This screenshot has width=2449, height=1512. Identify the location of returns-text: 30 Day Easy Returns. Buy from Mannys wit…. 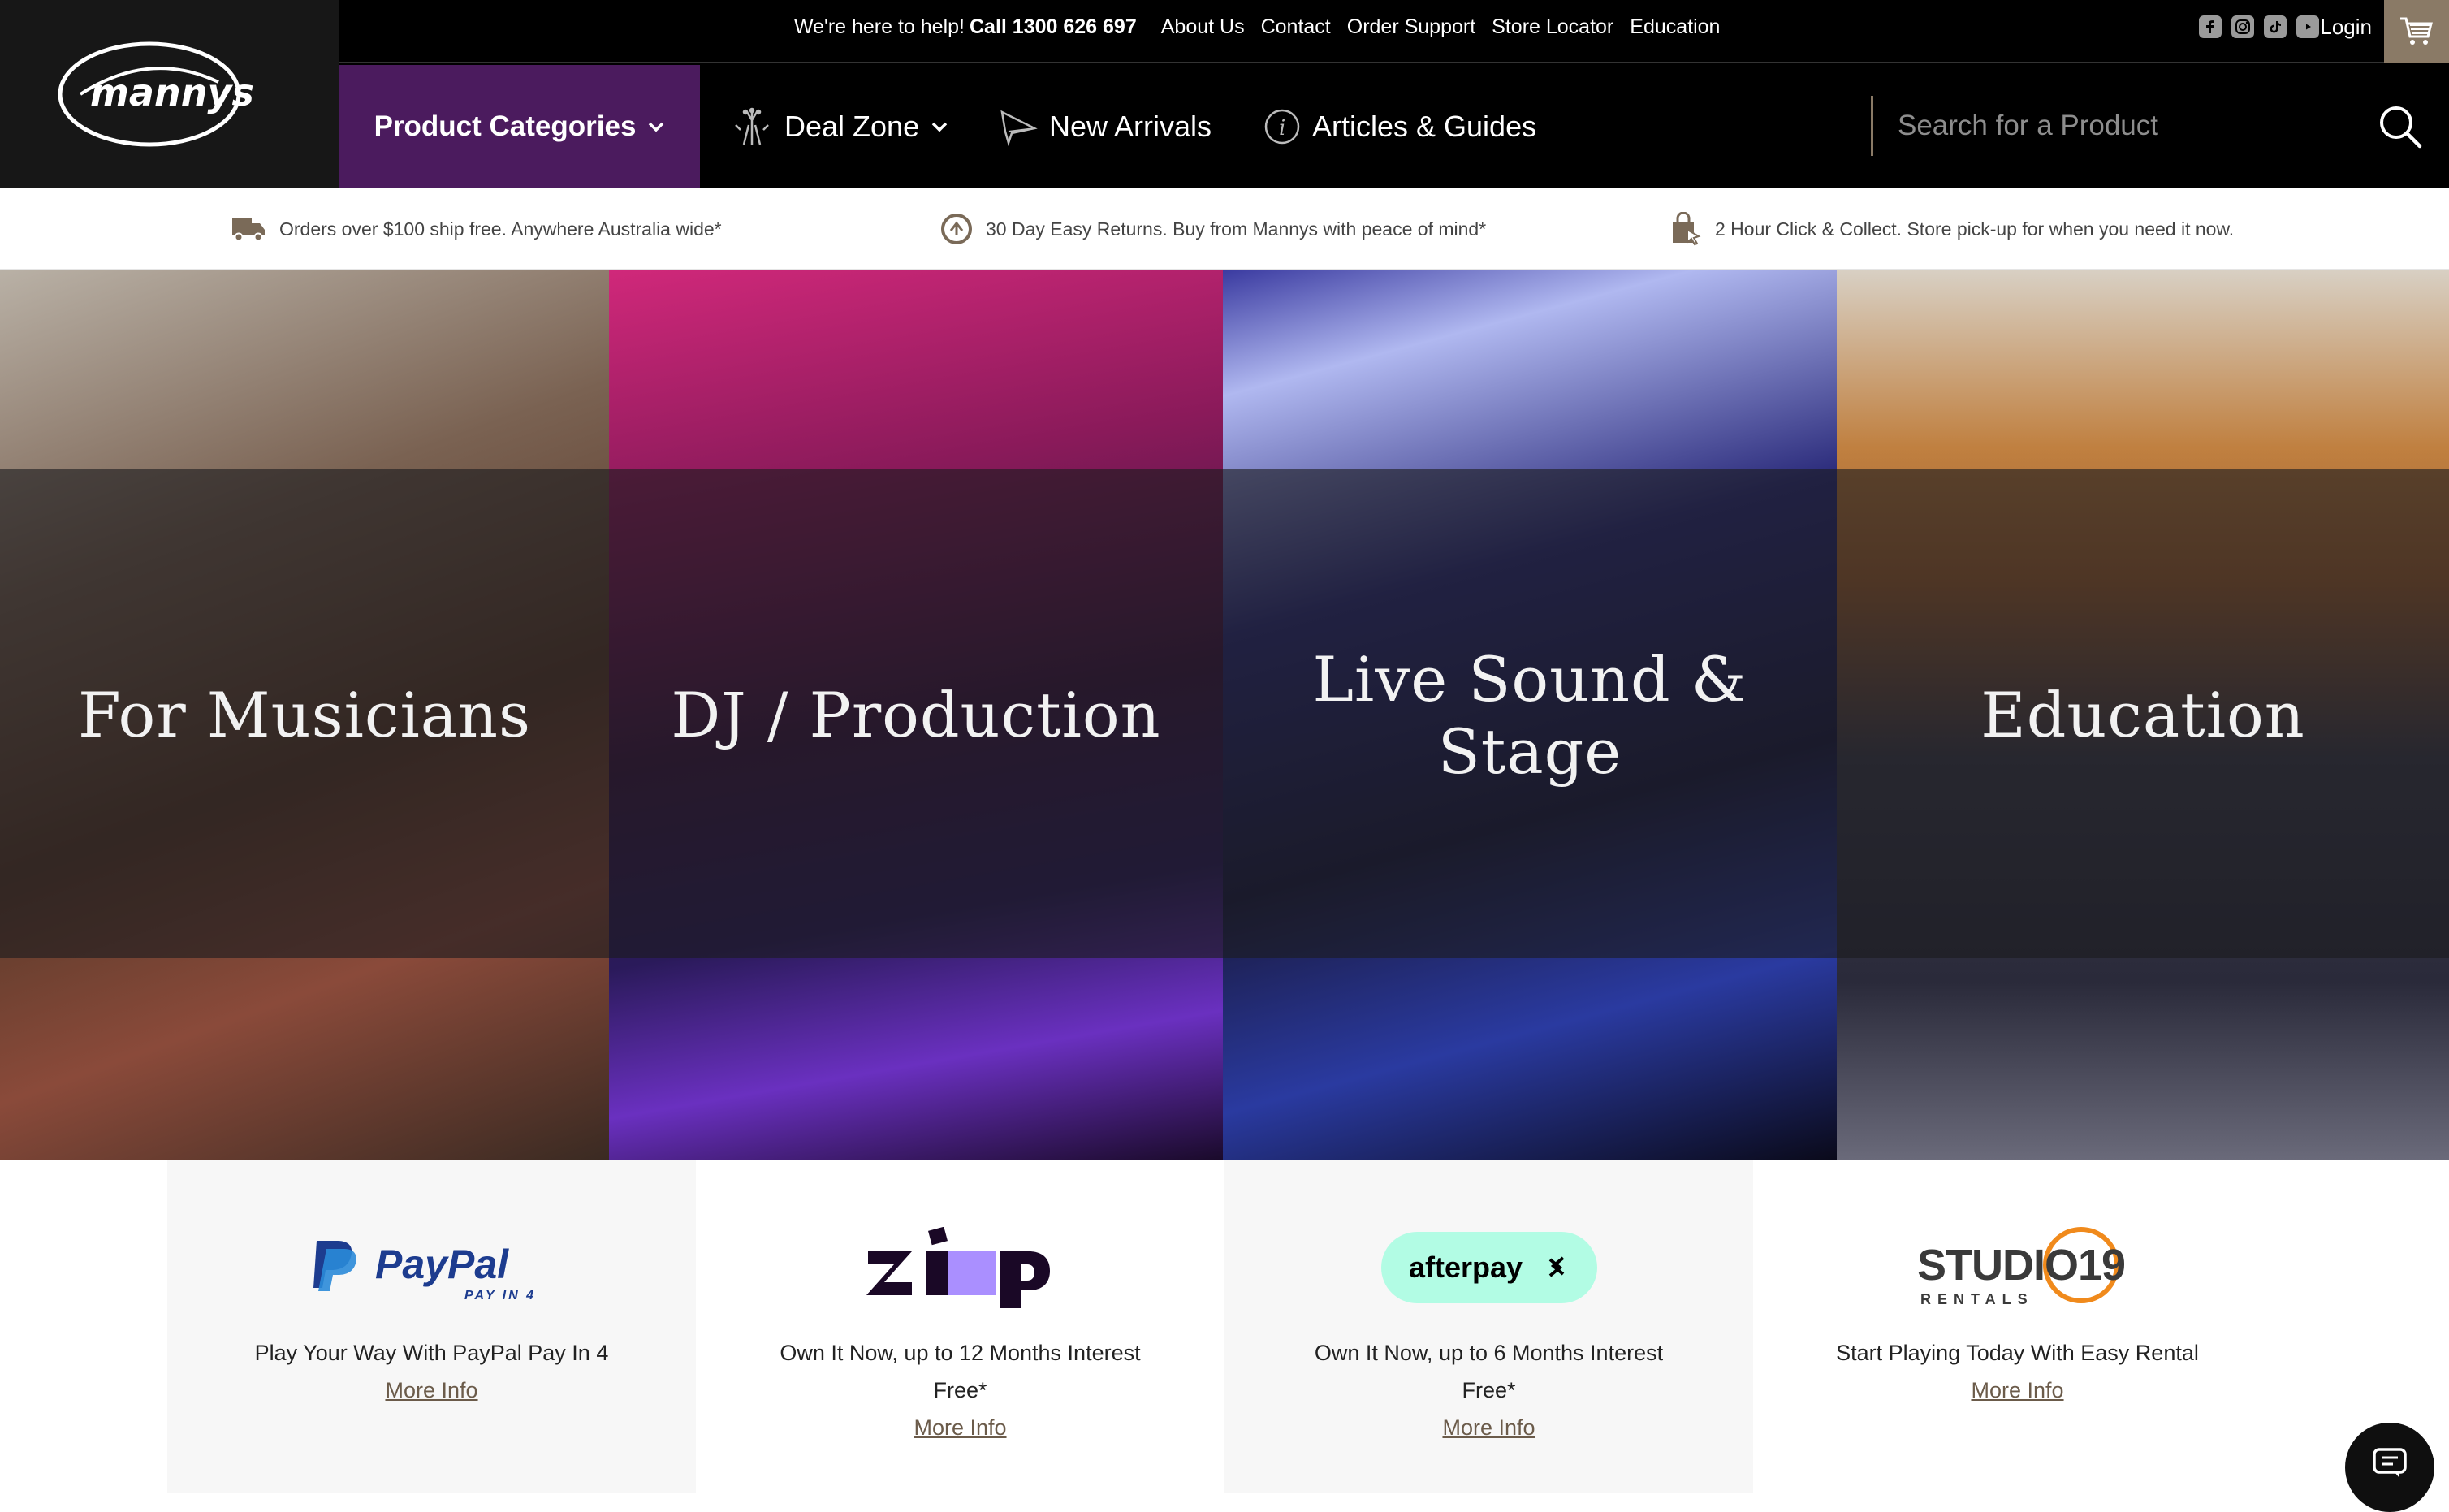
(1236, 229).